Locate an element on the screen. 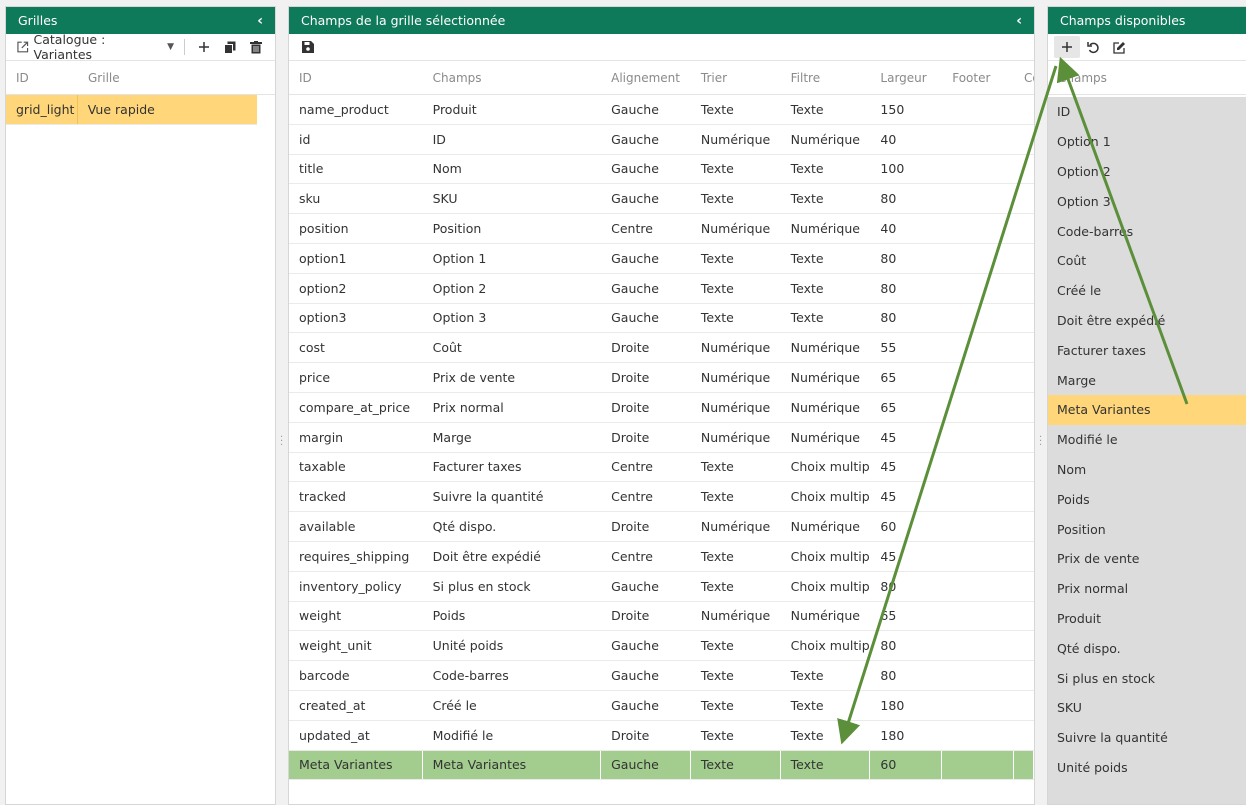  available-field-item: Marge is located at coordinates (1147, 380).